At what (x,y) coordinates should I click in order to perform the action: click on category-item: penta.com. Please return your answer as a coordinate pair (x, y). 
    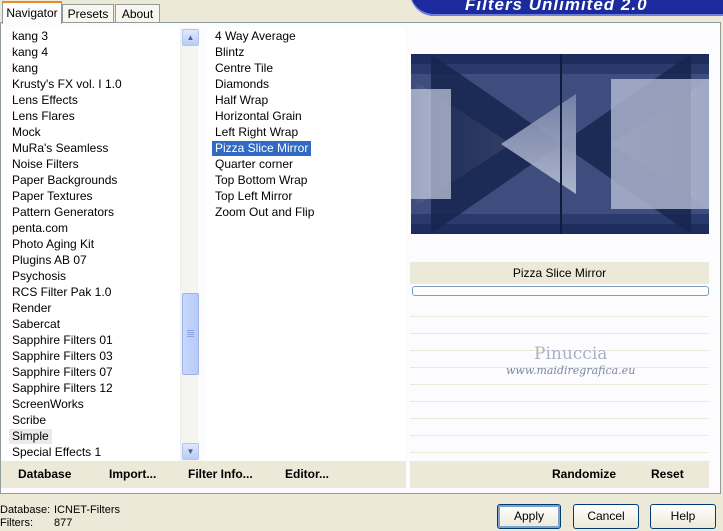
    Looking at the image, I should click on (40, 228).